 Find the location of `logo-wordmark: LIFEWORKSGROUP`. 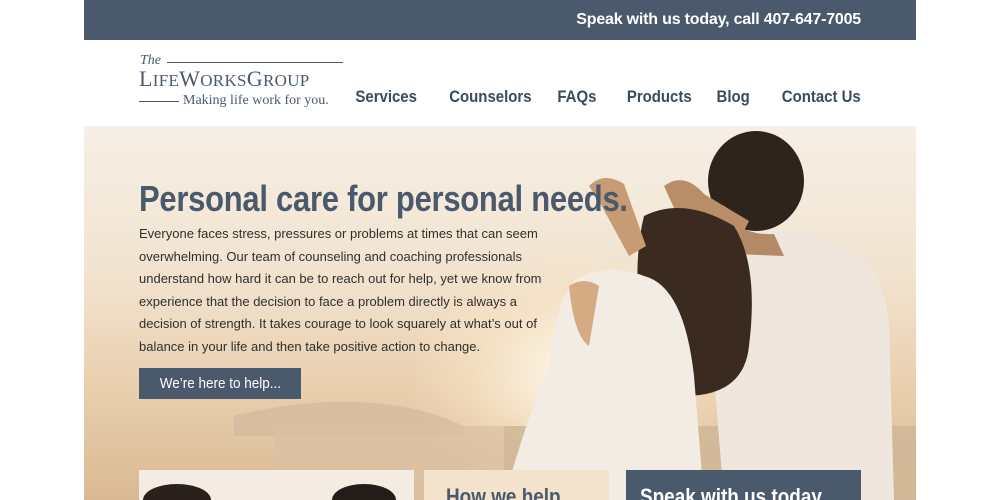

logo-wordmark: LIFEWORKSGROUP is located at coordinates (224, 78).